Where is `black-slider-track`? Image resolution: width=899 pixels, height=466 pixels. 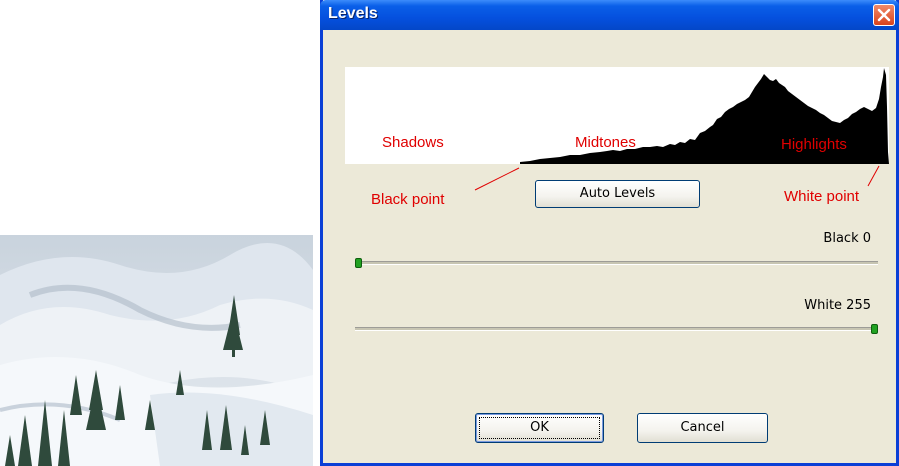
black-slider-track is located at coordinates (616, 263).